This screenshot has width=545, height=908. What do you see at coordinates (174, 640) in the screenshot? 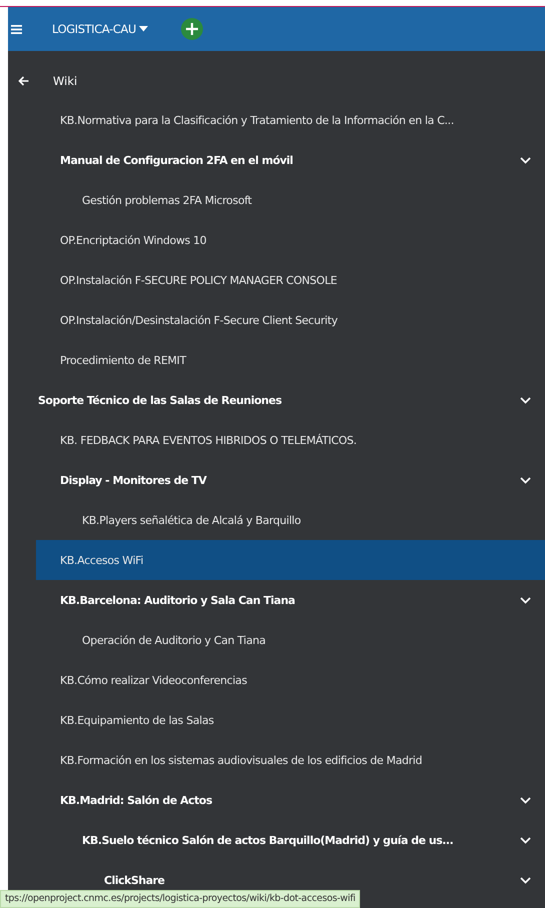
I see `item-label: Operación de Auditorio y Can Tiana` at bounding box center [174, 640].